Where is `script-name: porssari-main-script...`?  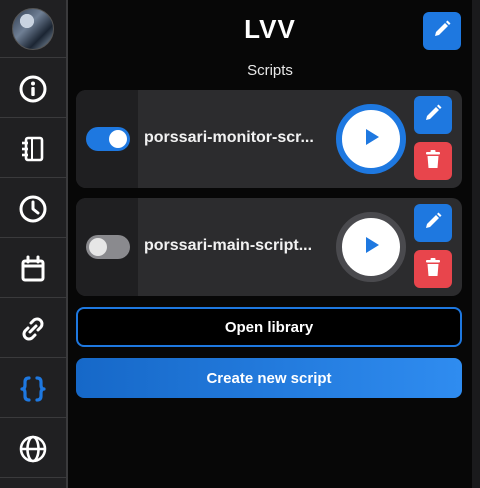
script-name: porssari-main-script... is located at coordinates (228, 245).